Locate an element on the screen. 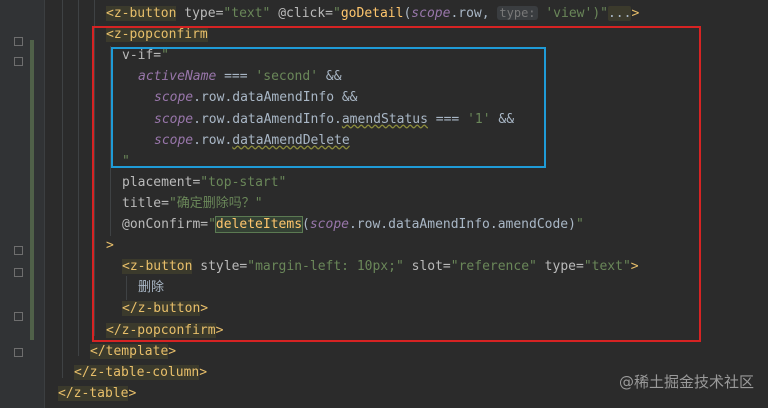  code-token: @click= is located at coordinates (302, 13).